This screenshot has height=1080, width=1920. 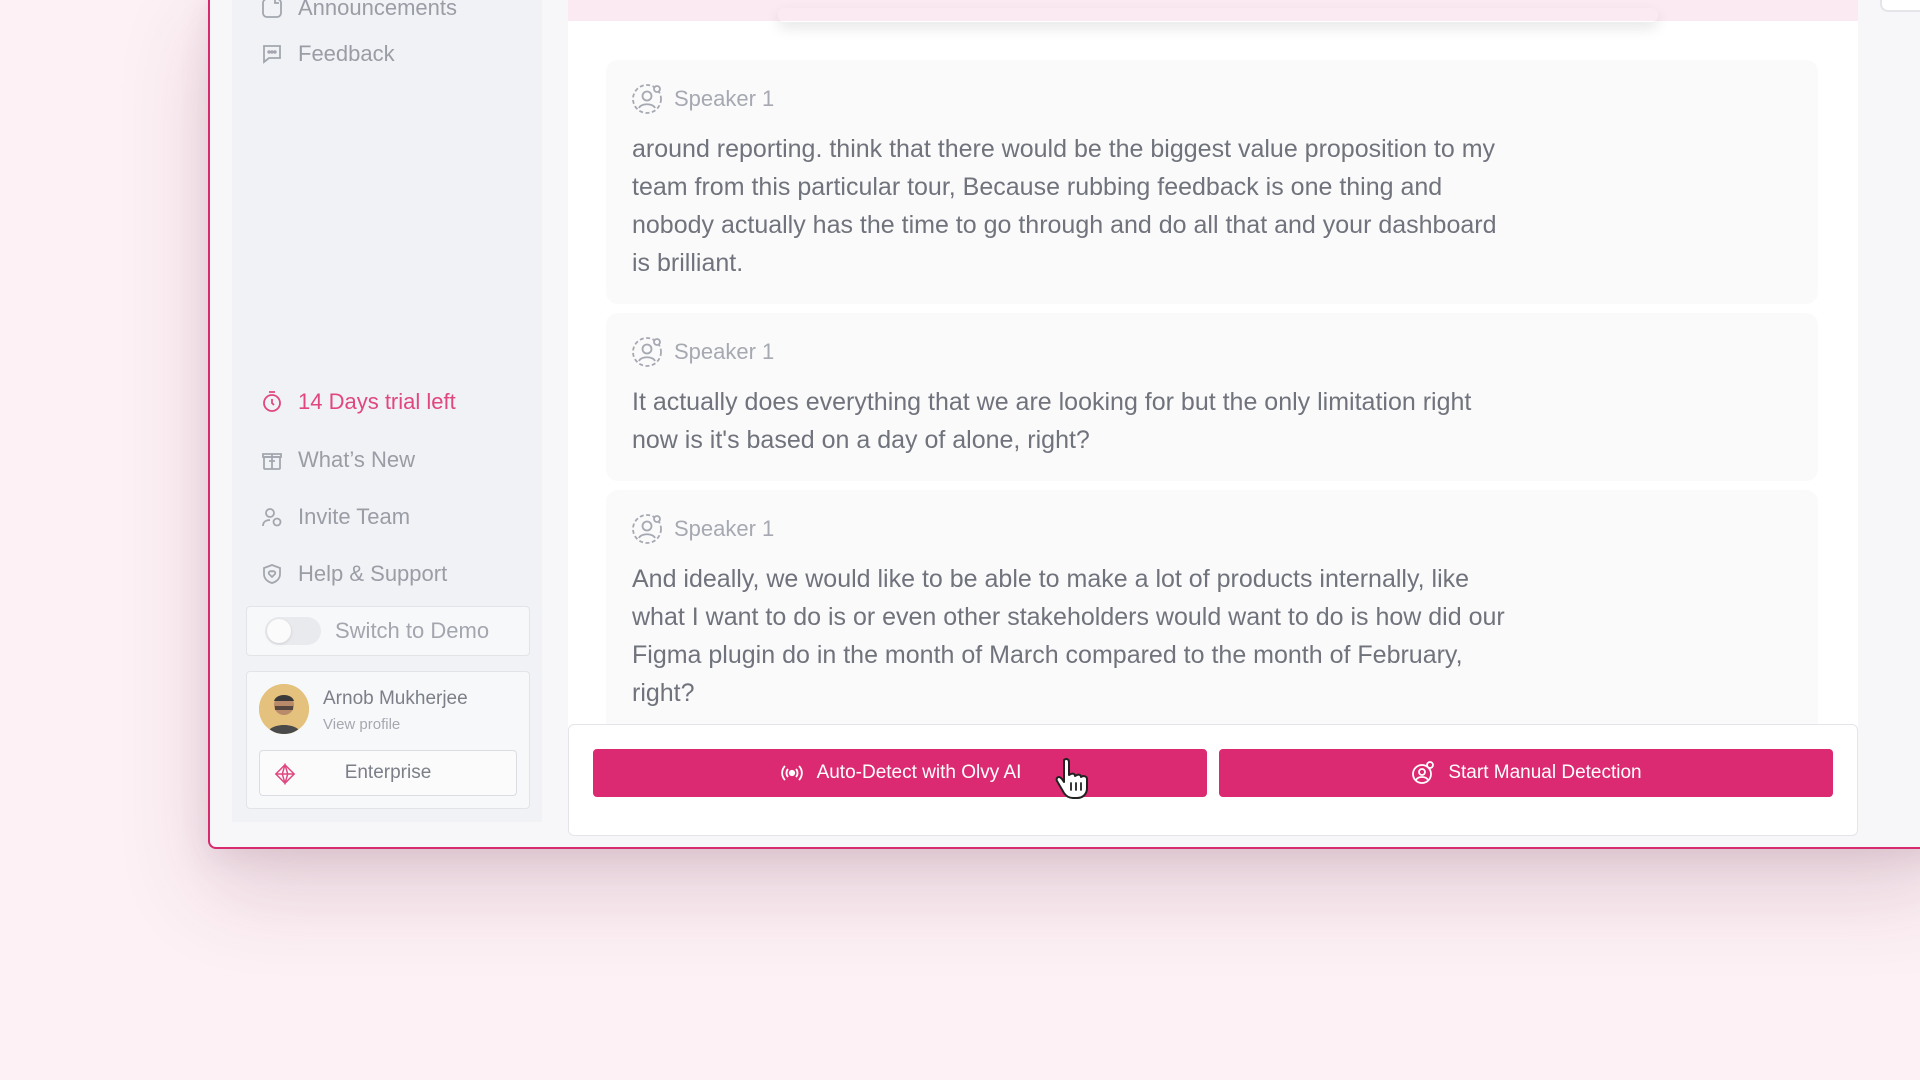 I want to click on right-panel-edge, so click(x=1900, y=6).